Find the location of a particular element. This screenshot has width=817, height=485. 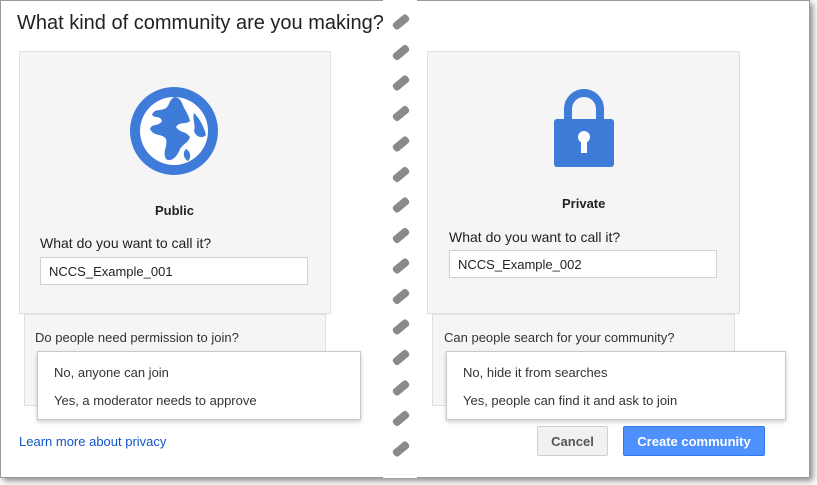

option-findable-ask-to-join: Yes, people can find it and ask to join is located at coordinates (570, 400).